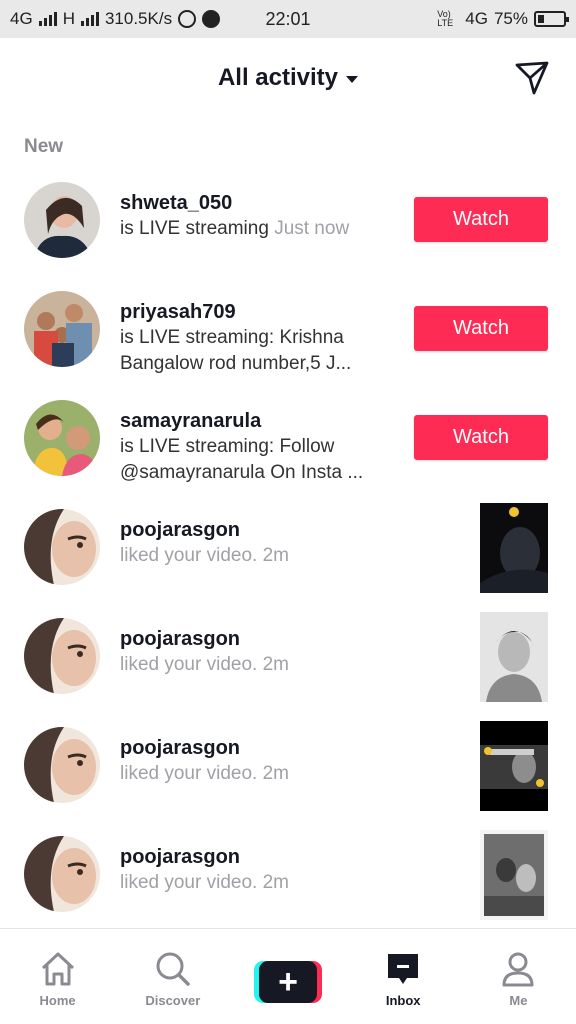 The height and width of the screenshot is (1024, 576). What do you see at coordinates (44, 146) in the screenshot?
I see `section-label-new: New` at bounding box center [44, 146].